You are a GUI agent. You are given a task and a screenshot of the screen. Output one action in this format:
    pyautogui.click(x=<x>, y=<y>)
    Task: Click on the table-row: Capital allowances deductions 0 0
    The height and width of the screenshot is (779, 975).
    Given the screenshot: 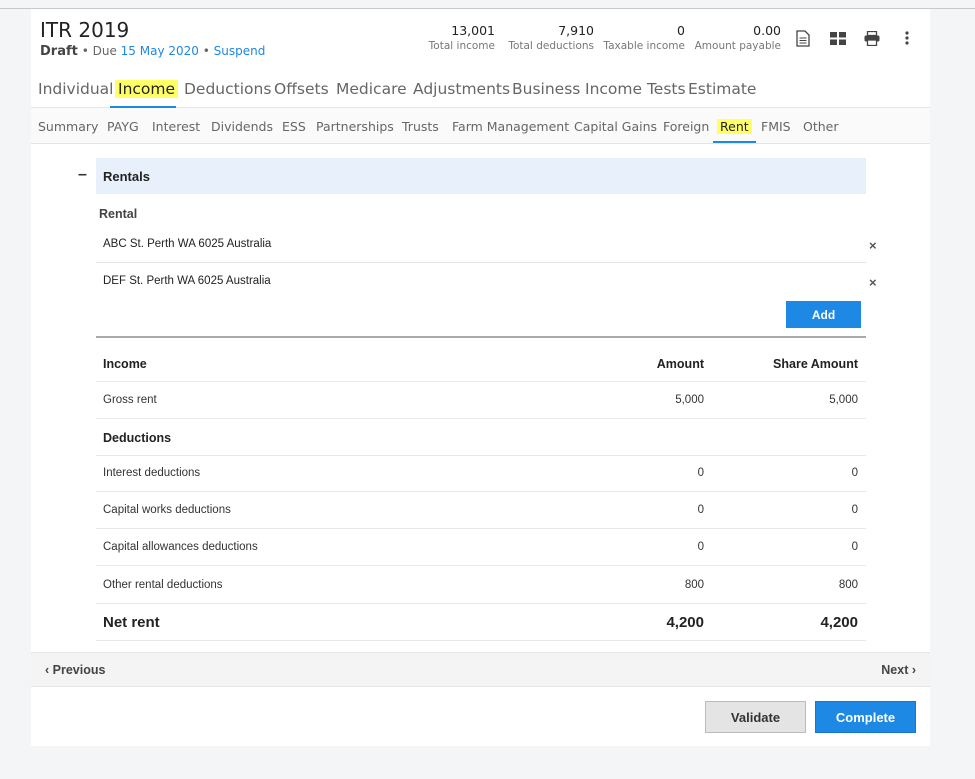 What is the action you would take?
    pyautogui.click(x=481, y=547)
    